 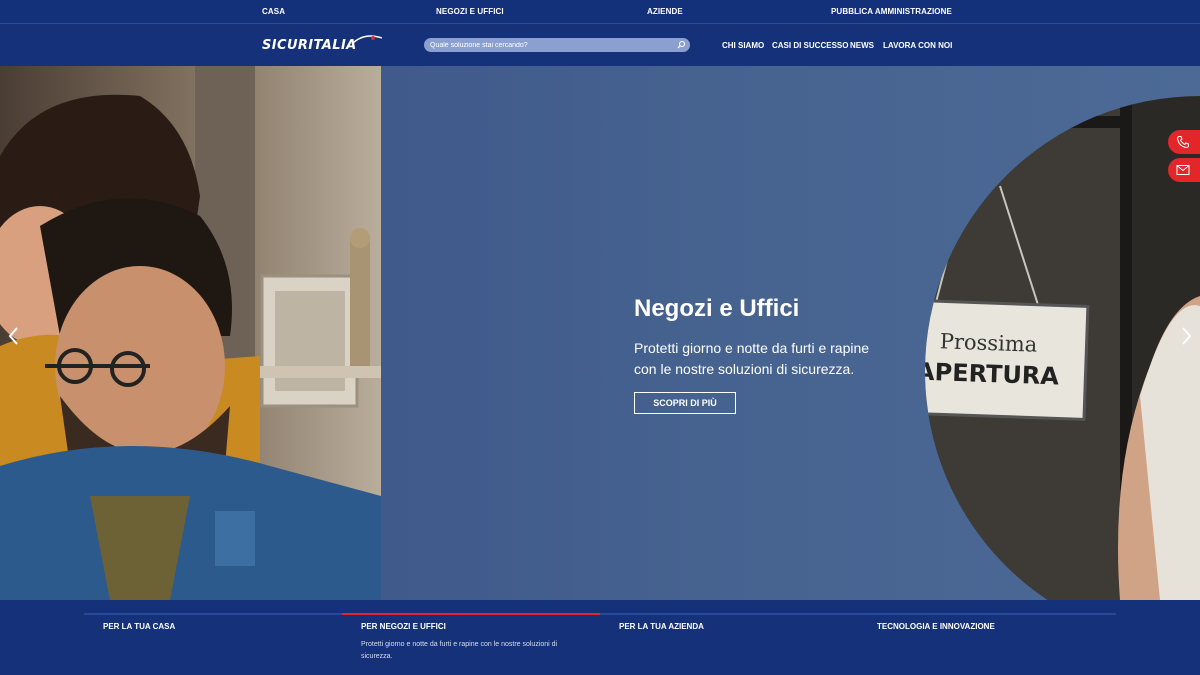 I want to click on logo-swoosh-icon, so click(x=367, y=40).